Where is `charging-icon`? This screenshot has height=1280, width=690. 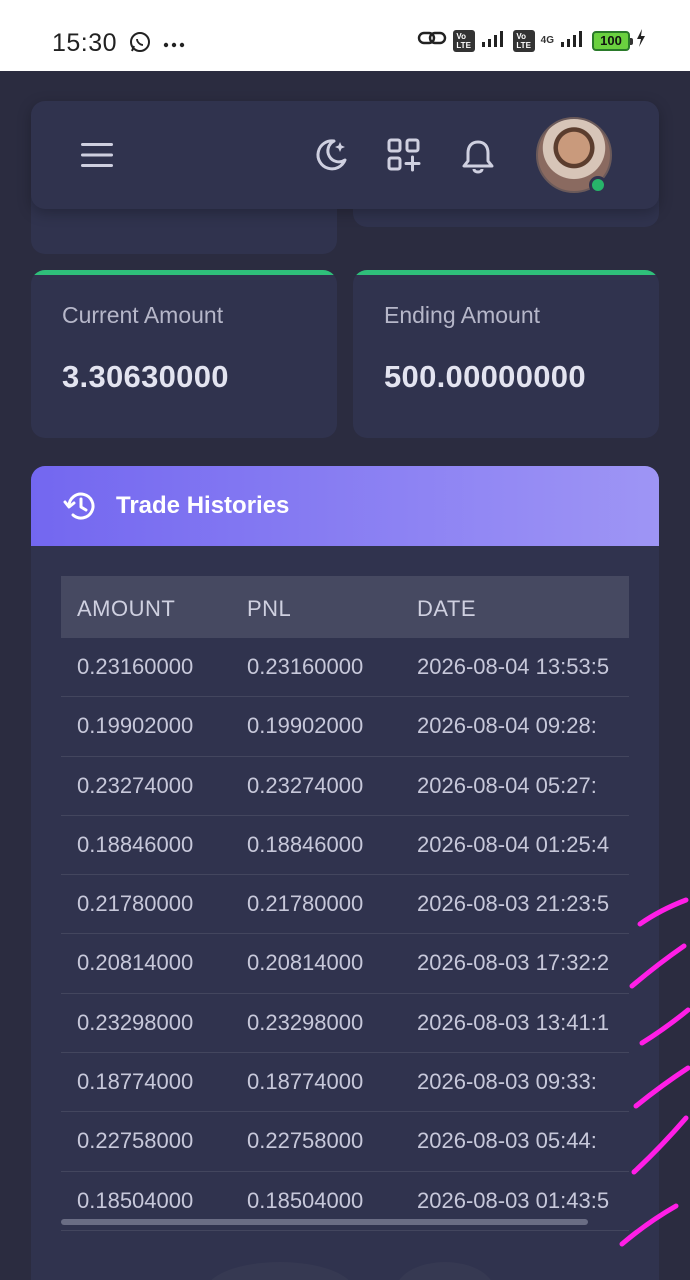
charging-icon is located at coordinates (641, 40).